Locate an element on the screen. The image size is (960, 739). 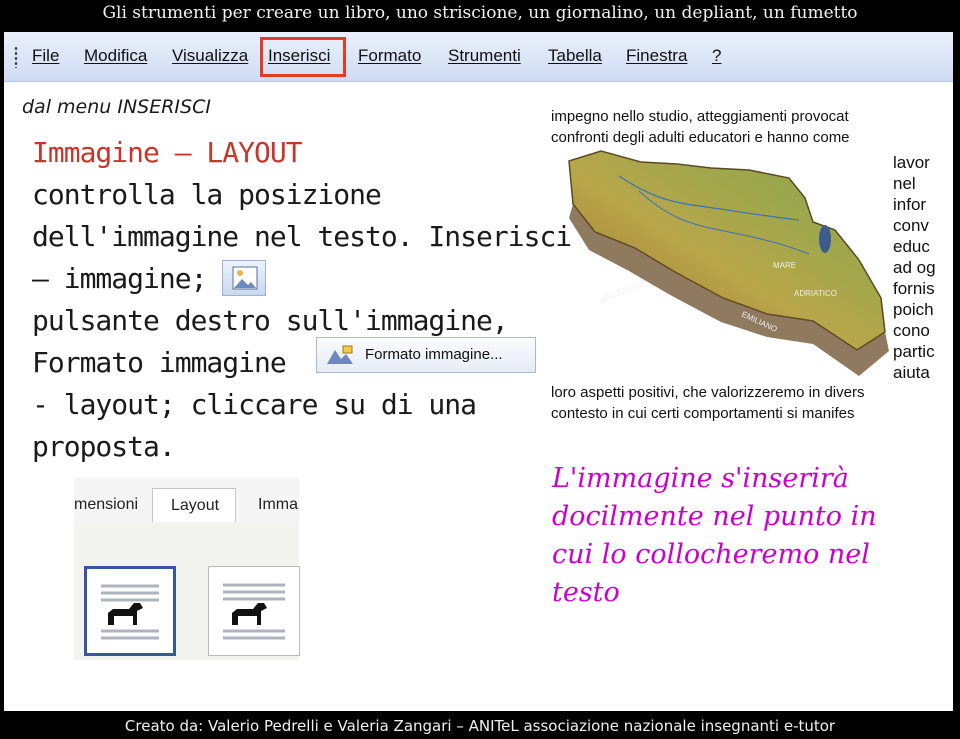
preview-word: aiuta is located at coordinates (911, 372).